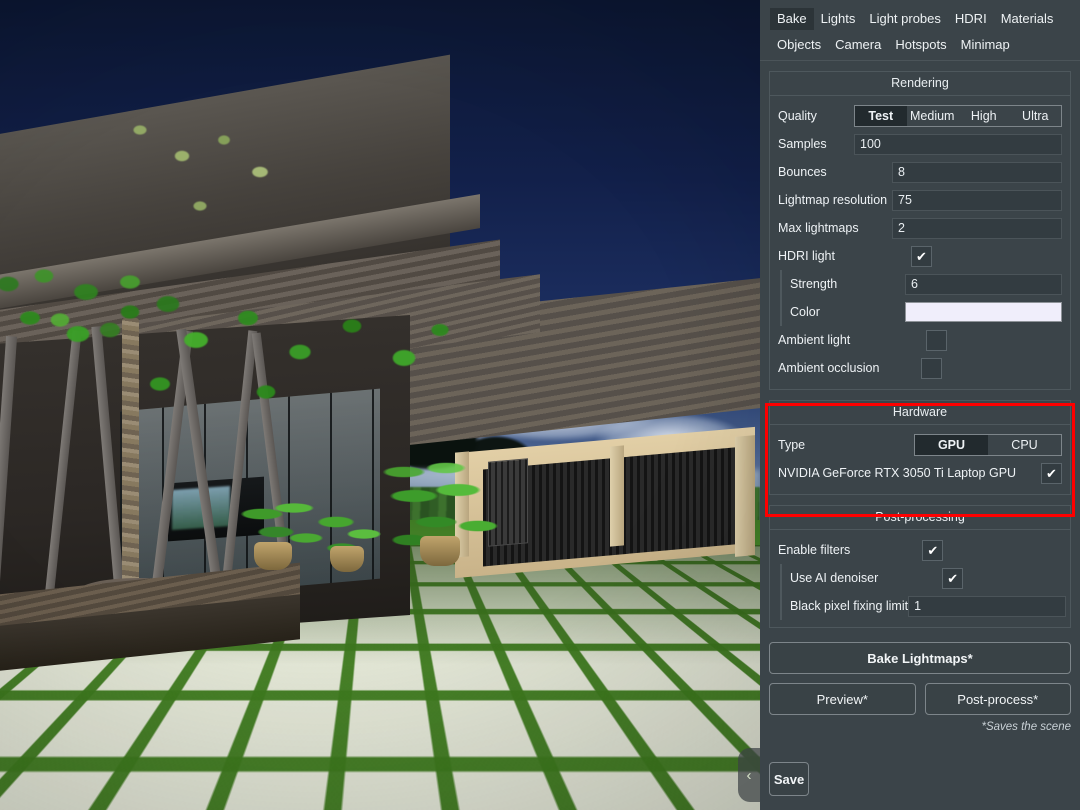 Image resolution: width=1080 pixels, height=810 pixels. I want to click on viewport-collapse-handle: ‹, so click(749, 775).